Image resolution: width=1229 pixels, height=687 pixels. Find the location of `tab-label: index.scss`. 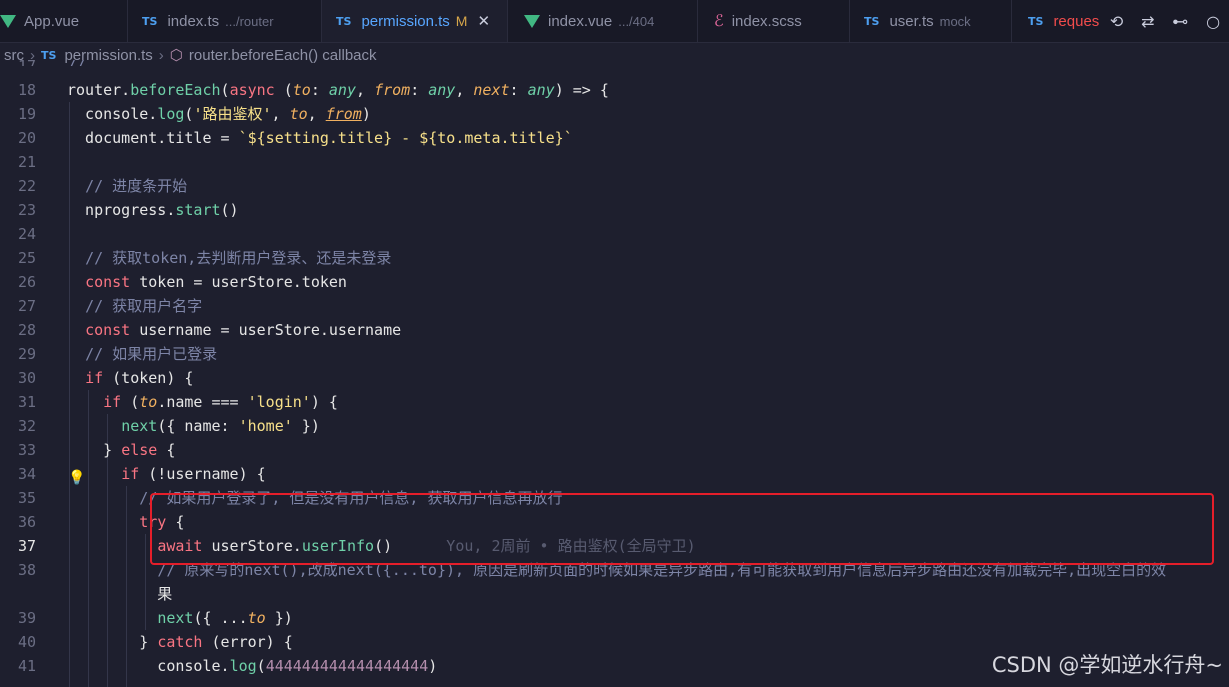

tab-label: index.scss is located at coordinates (766, 21).